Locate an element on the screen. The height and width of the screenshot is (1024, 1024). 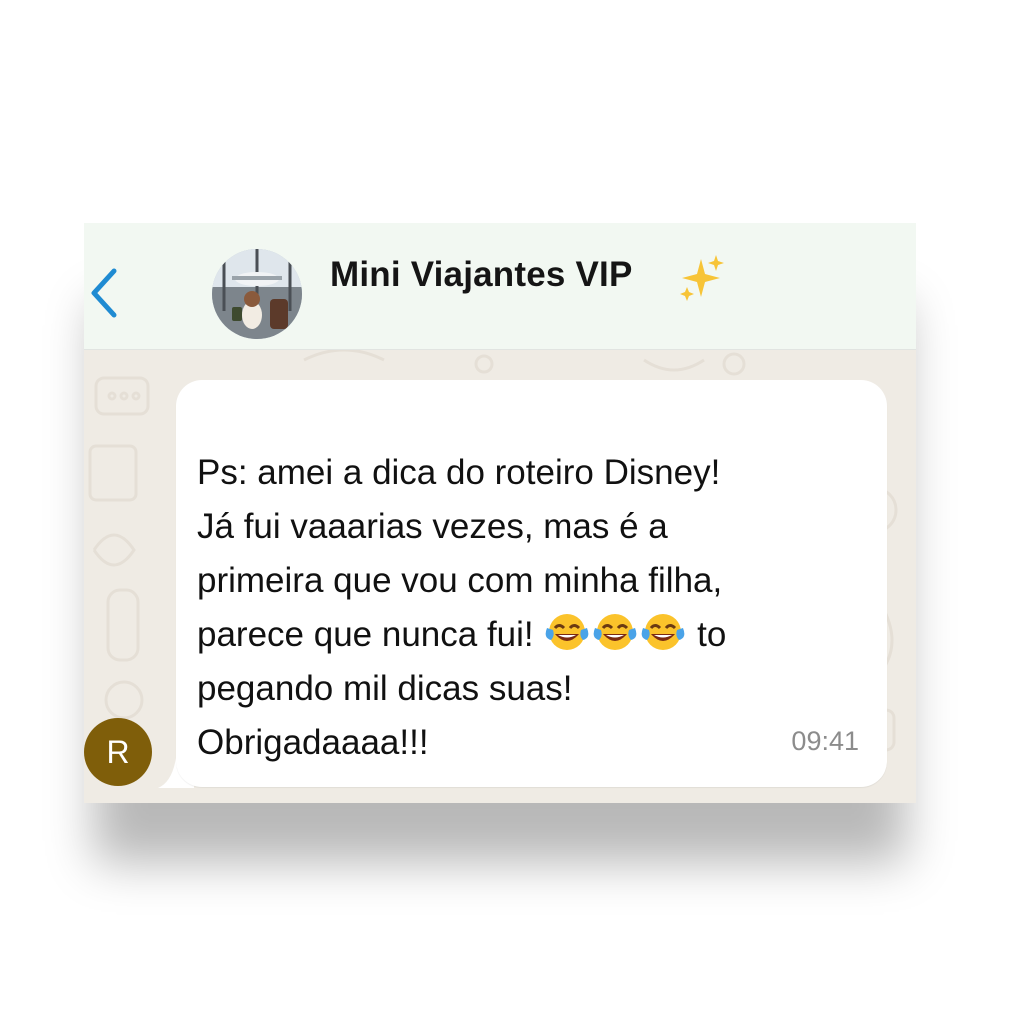
message-line: parece que nunca fui! is located at coordinates (365, 634).